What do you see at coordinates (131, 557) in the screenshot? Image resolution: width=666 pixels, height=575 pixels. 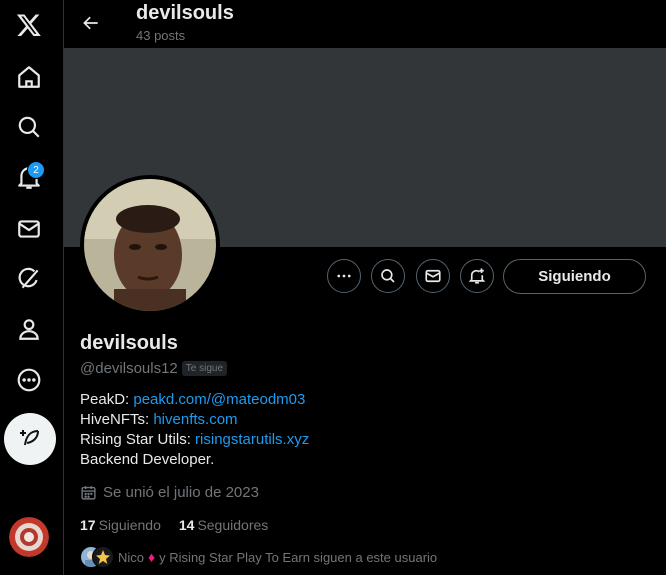 I see `followed-by-name-1: Nico` at bounding box center [131, 557].